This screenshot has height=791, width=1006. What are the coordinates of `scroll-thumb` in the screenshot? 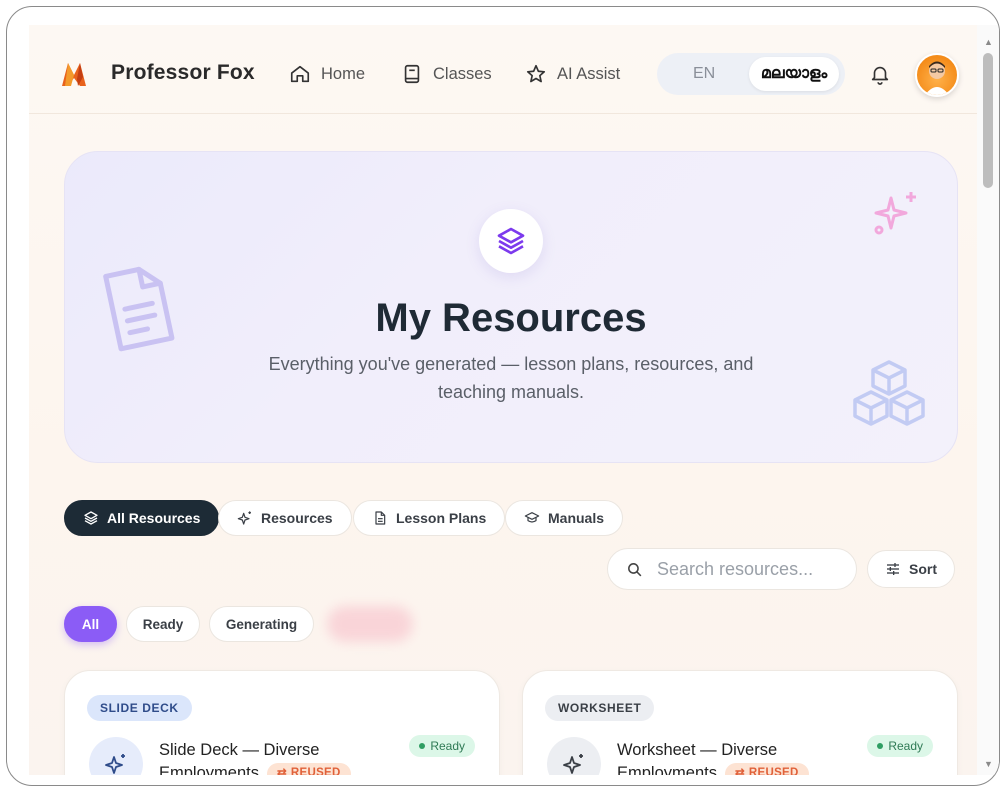 It's located at (988, 120).